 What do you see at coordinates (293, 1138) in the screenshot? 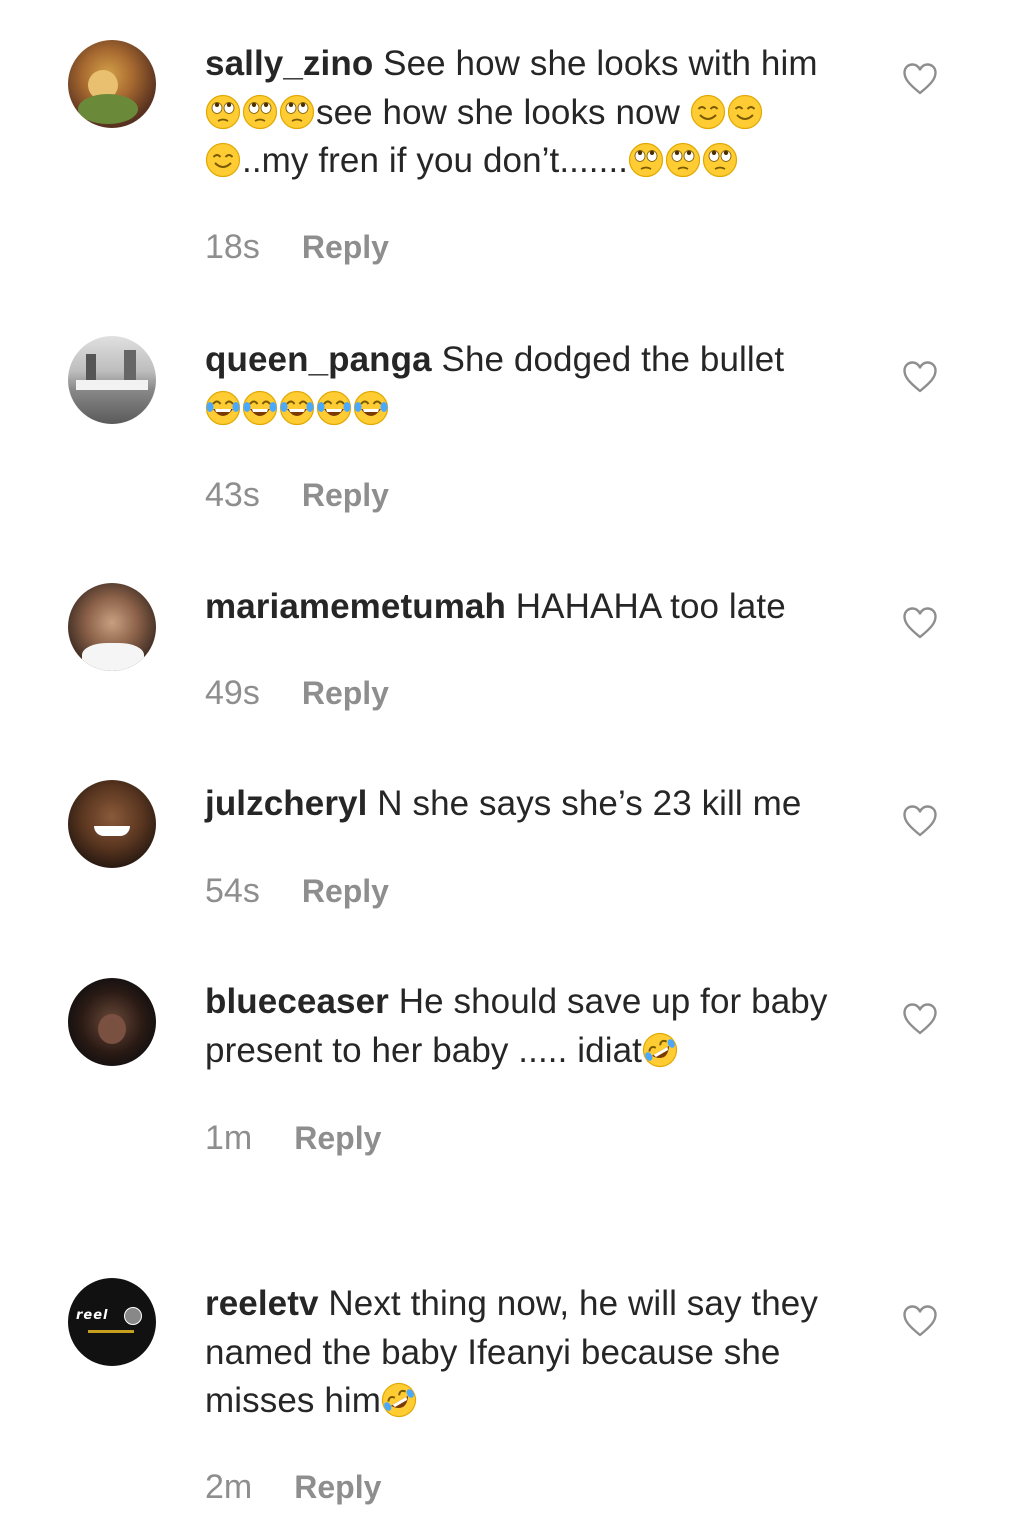
I see `comment-meta: 1m Reply` at bounding box center [293, 1138].